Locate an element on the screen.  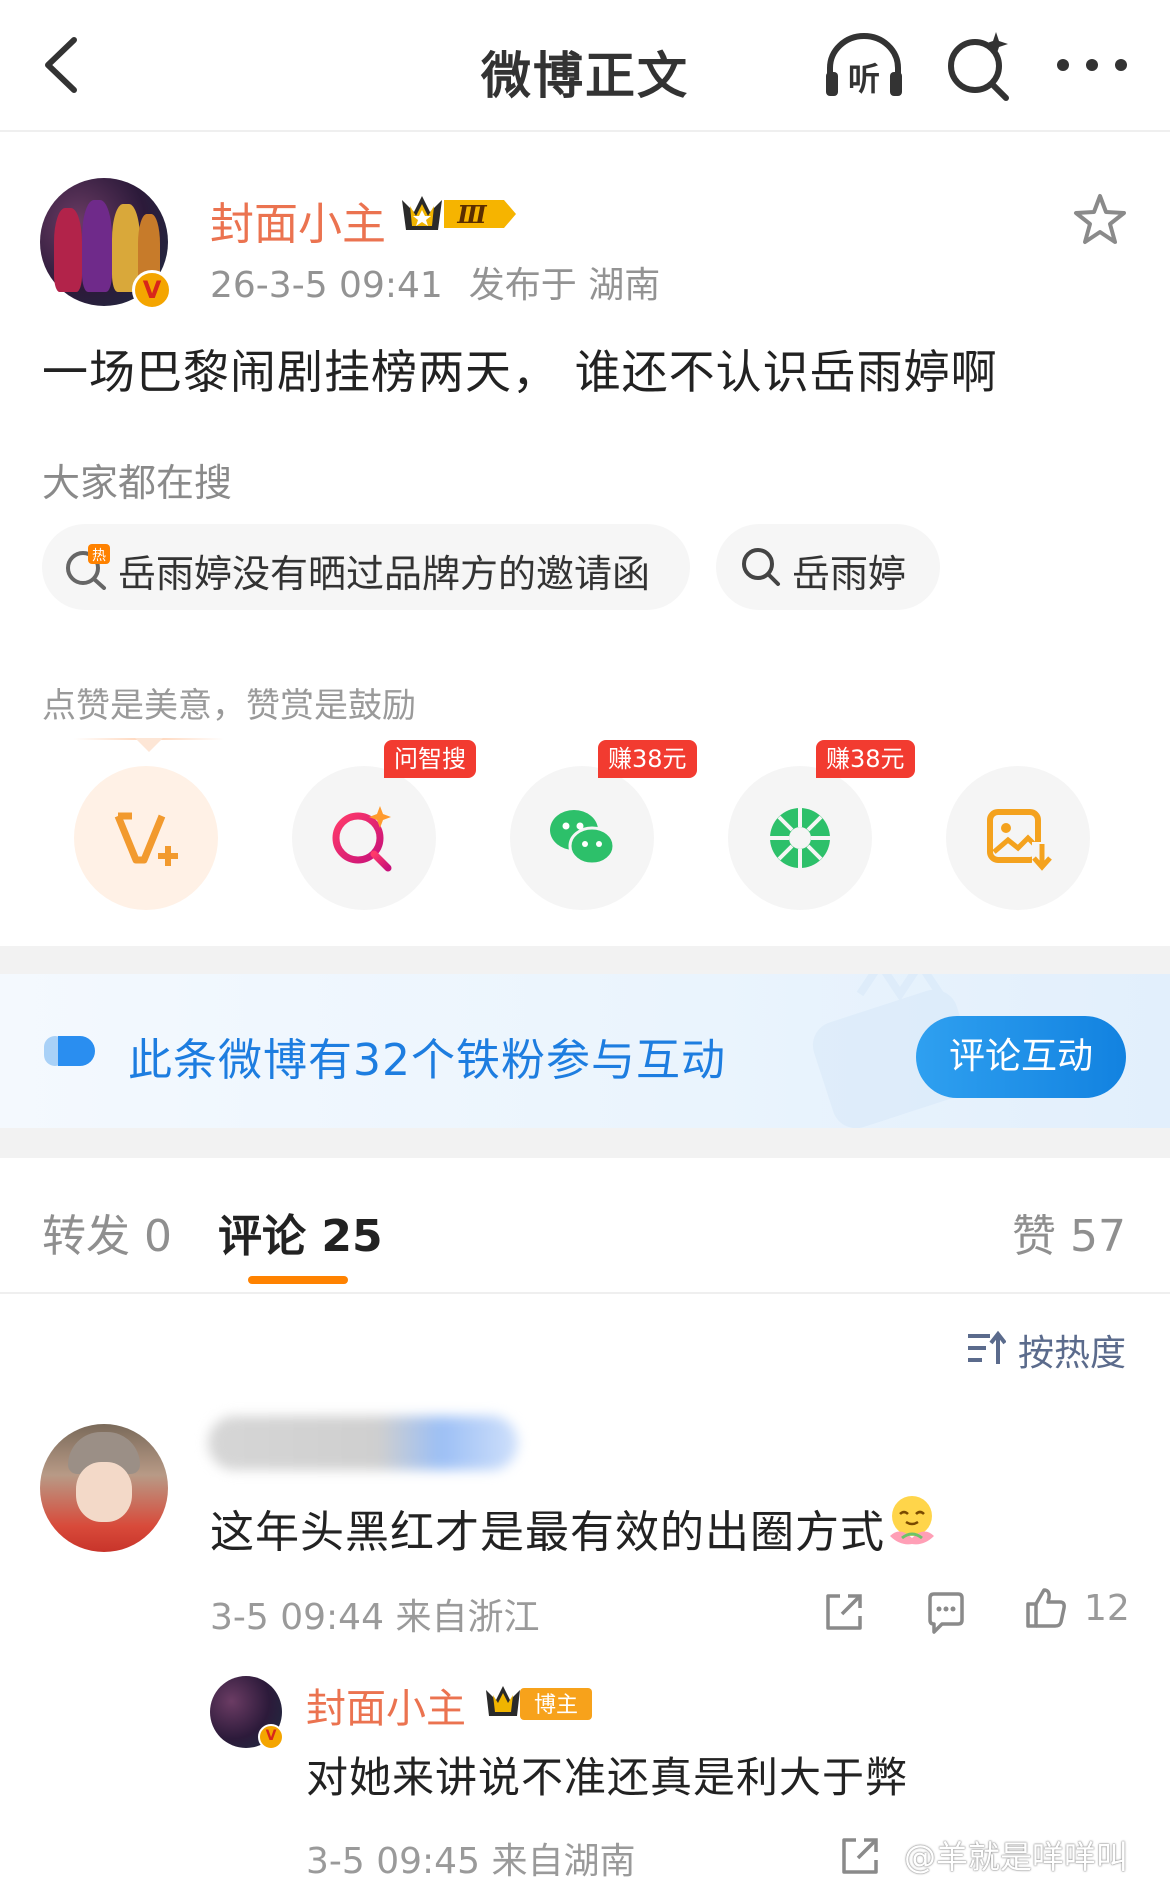
reward-button is located at coordinates (146, 838).